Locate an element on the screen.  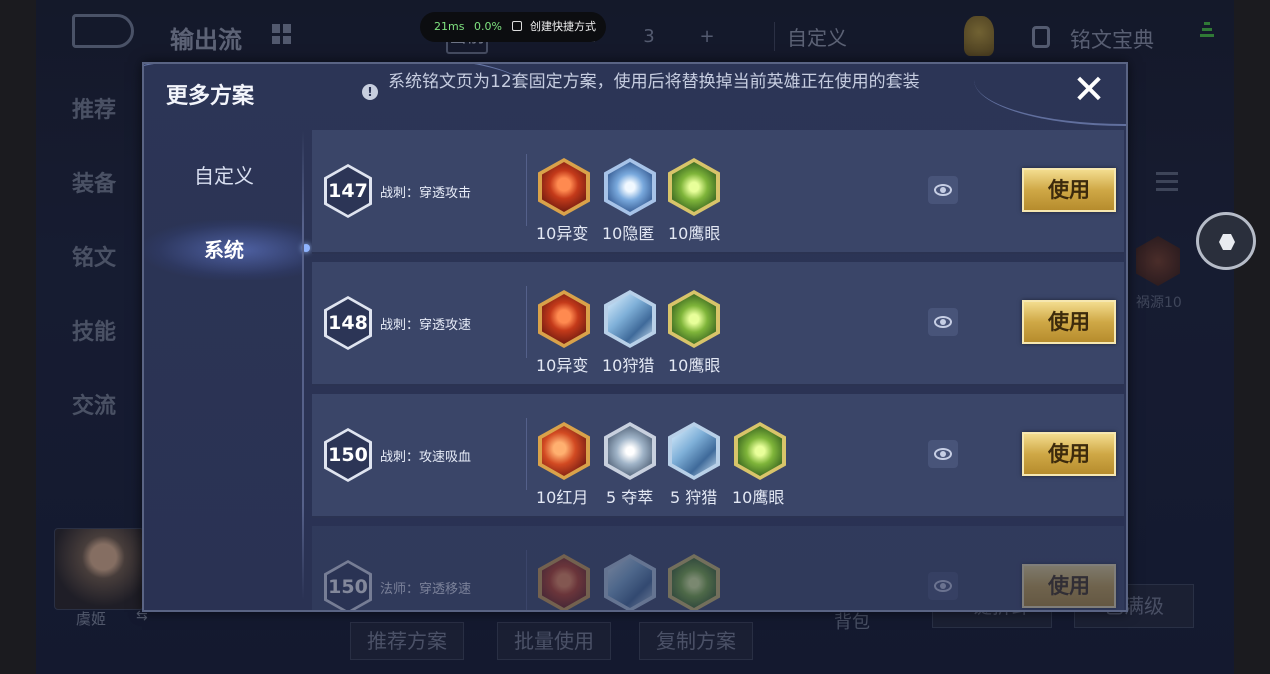
blue-rune-icon is located at coordinates (630, 187).